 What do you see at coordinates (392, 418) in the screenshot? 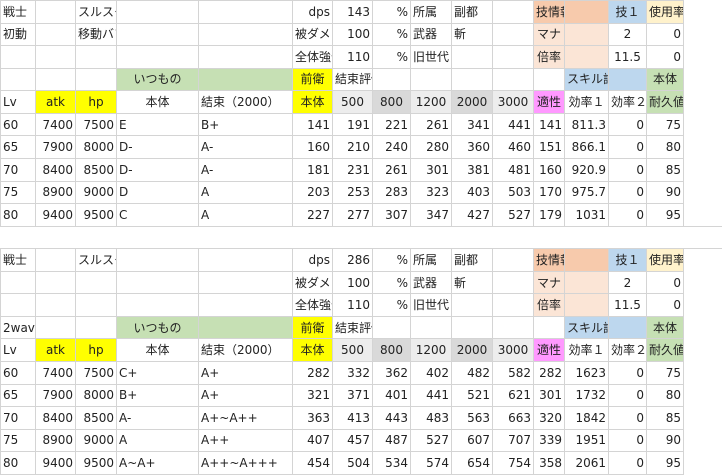
I see `sheet2-row-cell-7: 443` at bounding box center [392, 418].